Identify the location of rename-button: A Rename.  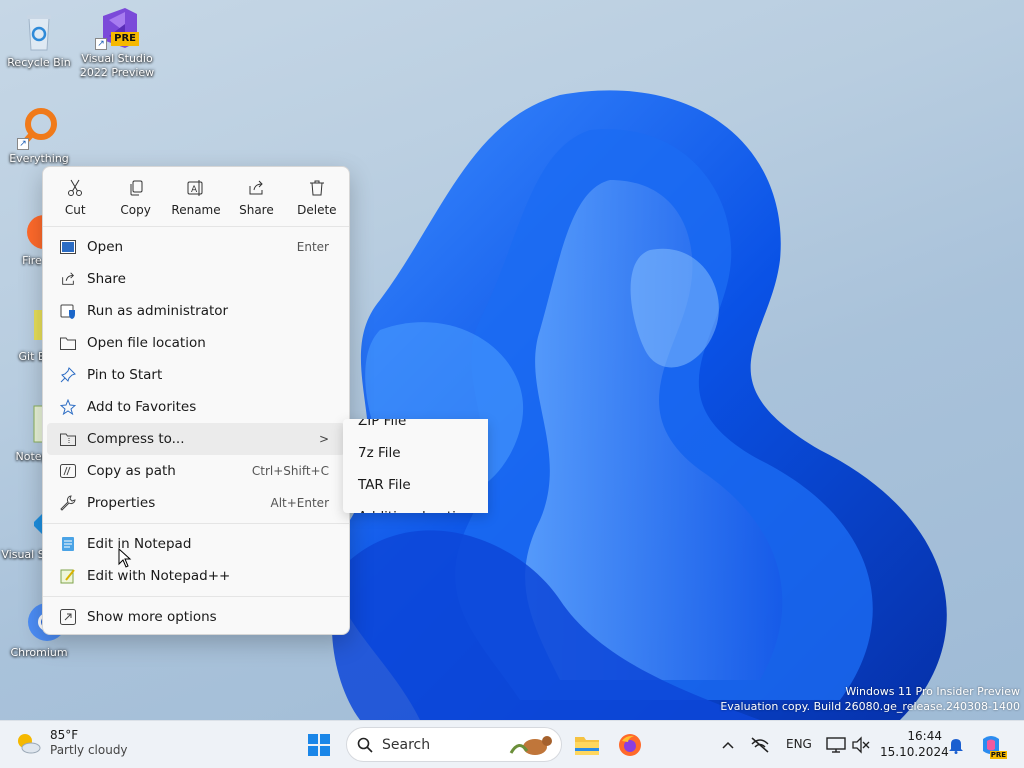
(196, 201).